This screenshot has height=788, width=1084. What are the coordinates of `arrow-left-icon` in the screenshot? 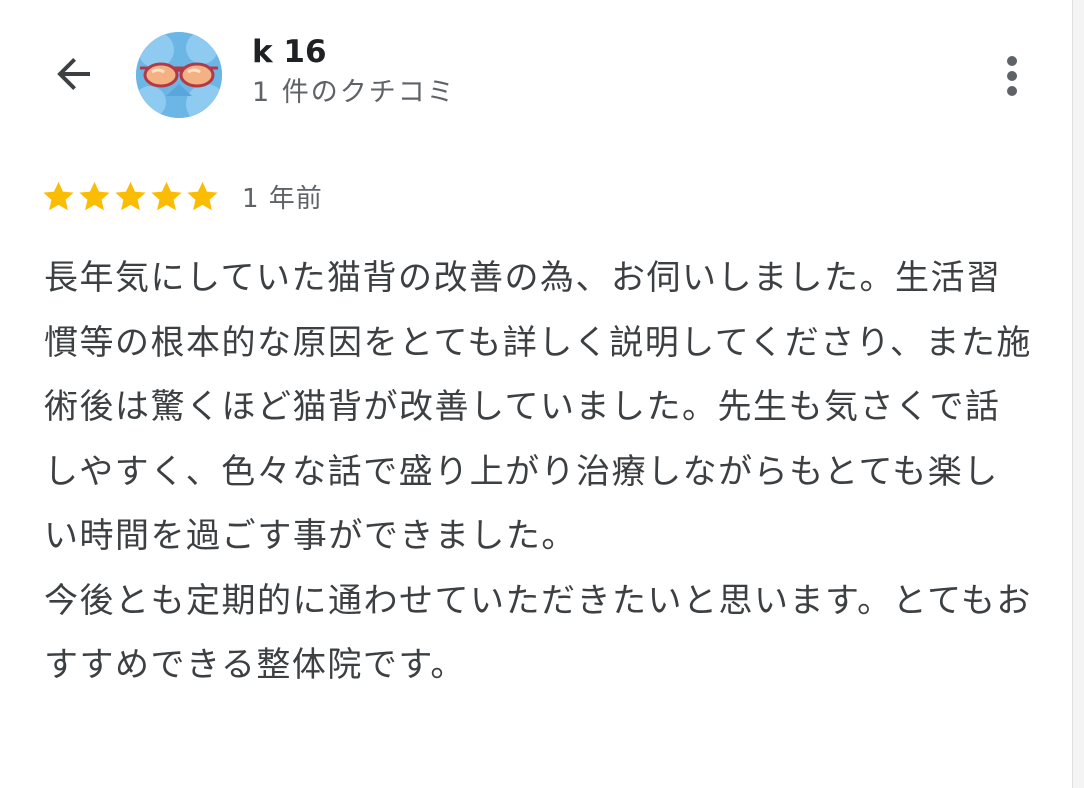 It's located at (73, 74).